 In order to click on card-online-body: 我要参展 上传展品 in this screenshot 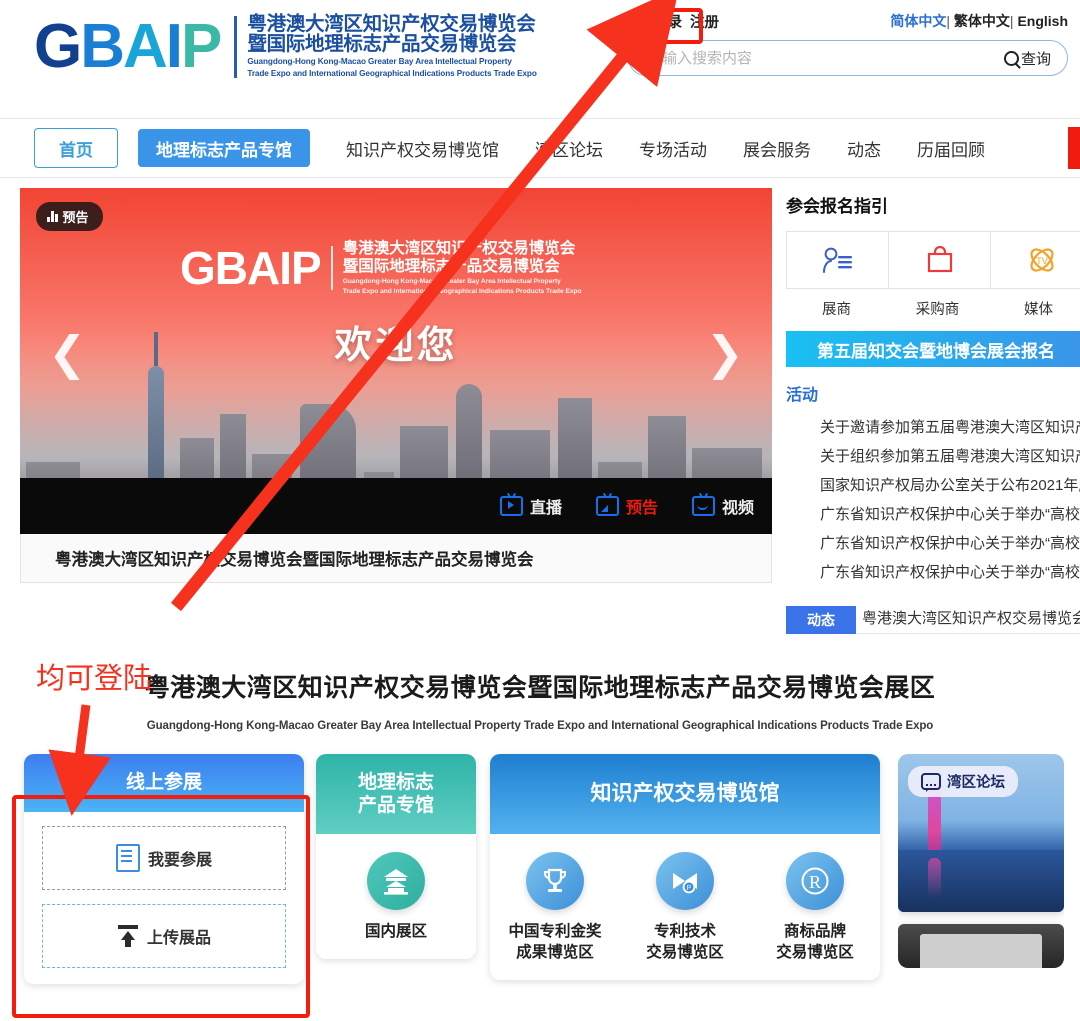, I will do `click(164, 898)`.